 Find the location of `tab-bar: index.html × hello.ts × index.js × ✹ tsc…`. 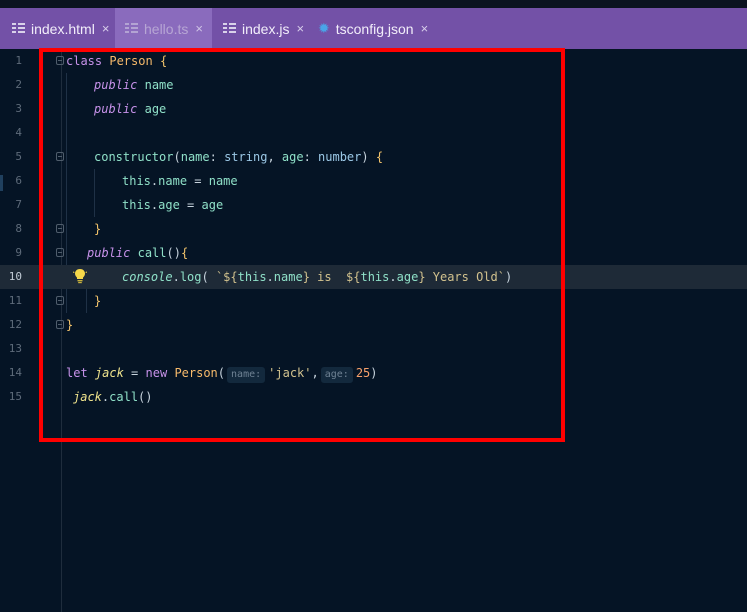

tab-bar: index.html × hello.ts × index.js × ✹ tsc… is located at coordinates (373, 24).